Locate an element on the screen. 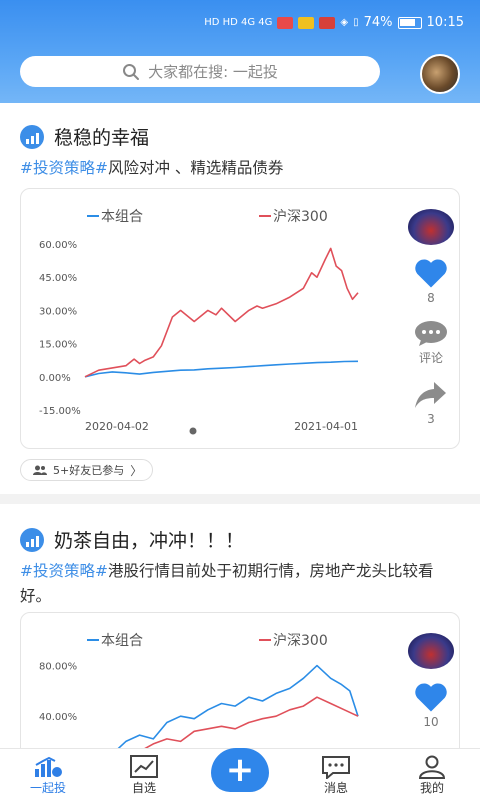 The image size is (480, 800). create-post-button: + is located at coordinates (240, 770).